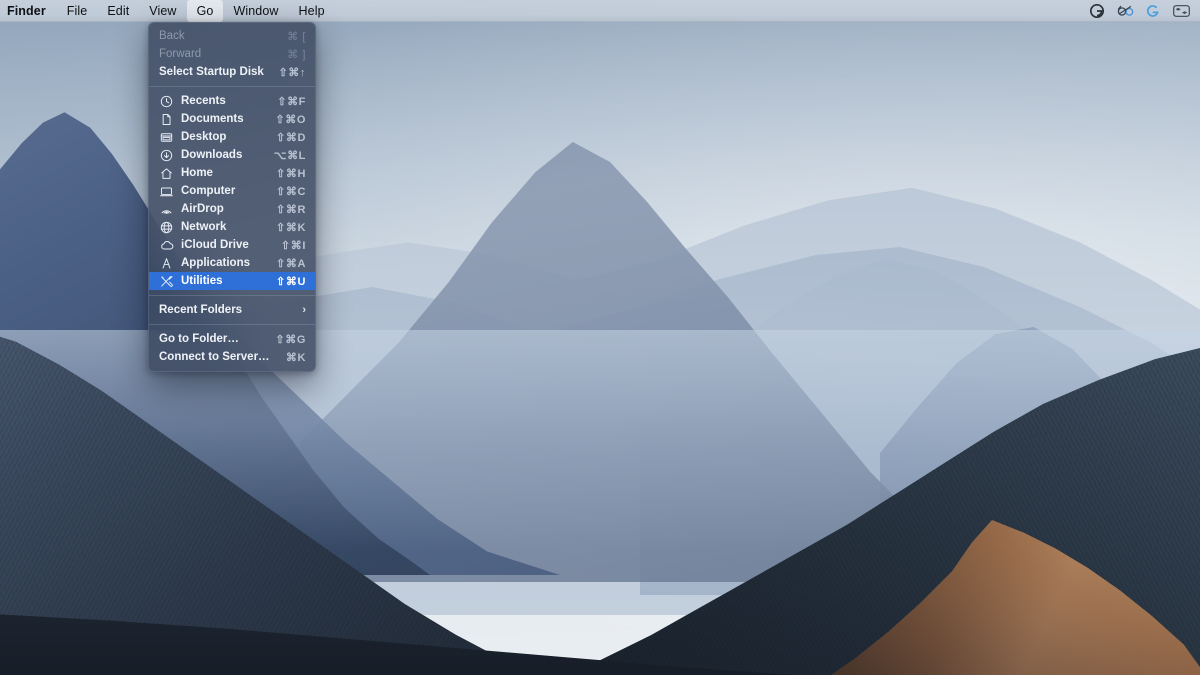 The height and width of the screenshot is (675, 1200). I want to click on menu-item-label: Home, so click(197, 173).